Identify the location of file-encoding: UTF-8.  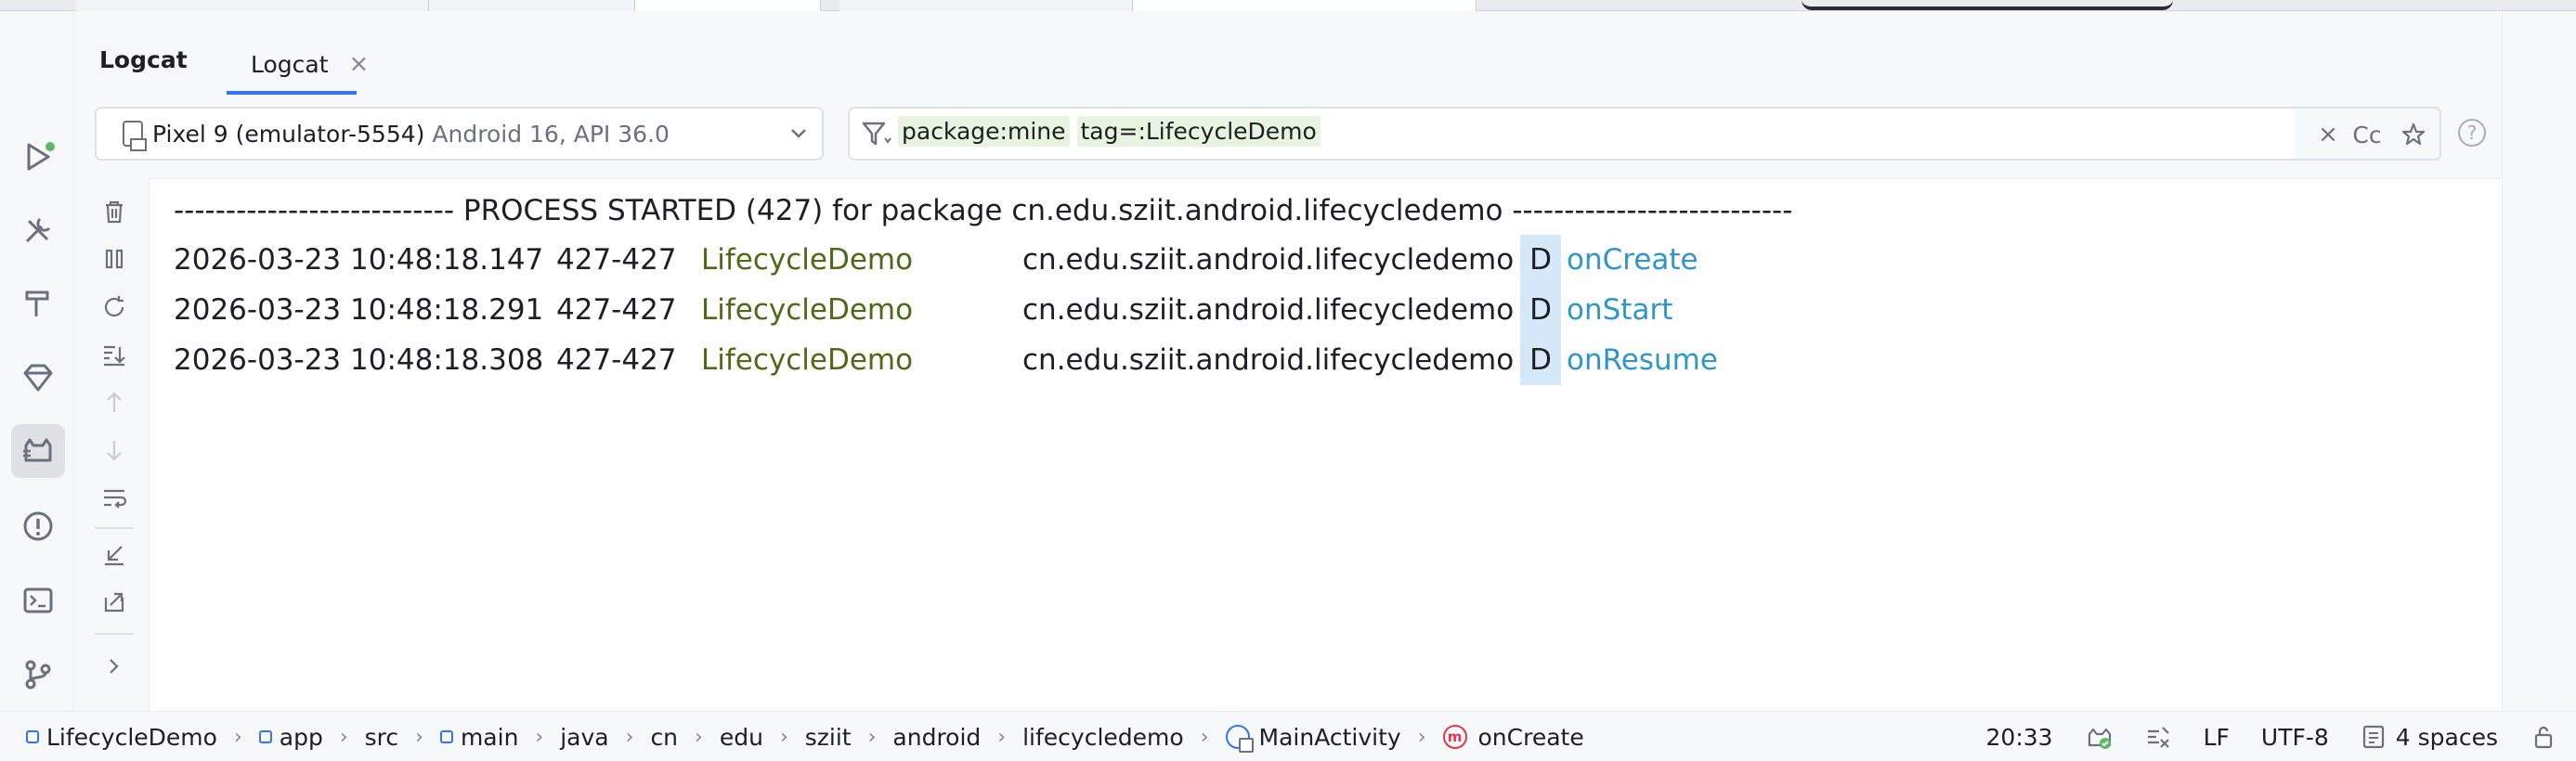
(2295, 737).